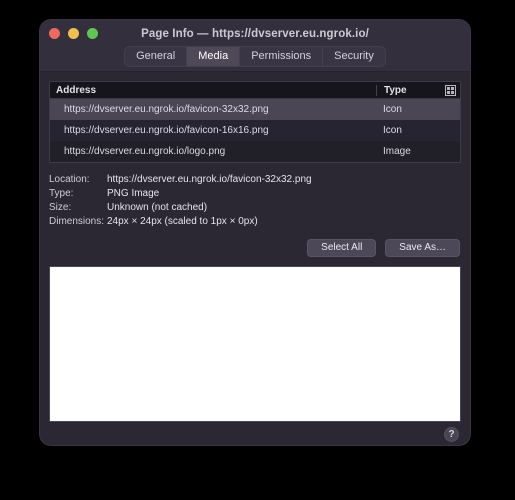 This screenshot has width=515, height=500. I want to click on table-header-row: Address Type, so click(255, 90).